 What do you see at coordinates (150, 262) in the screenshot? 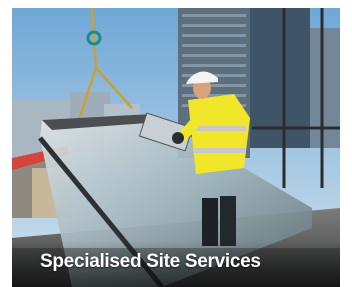
I see `banner-caption: Specialised Site Services` at bounding box center [150, 262].